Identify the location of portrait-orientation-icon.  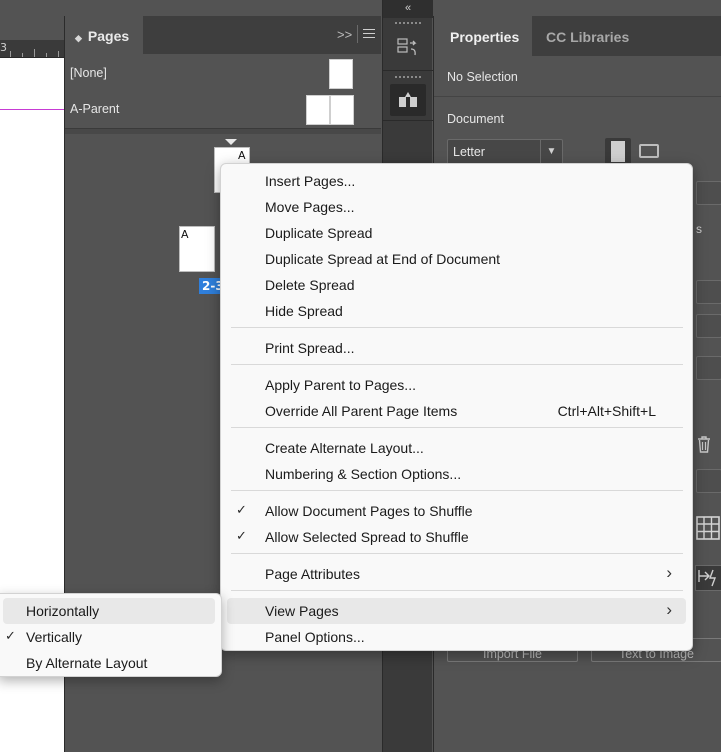
(618, 152).